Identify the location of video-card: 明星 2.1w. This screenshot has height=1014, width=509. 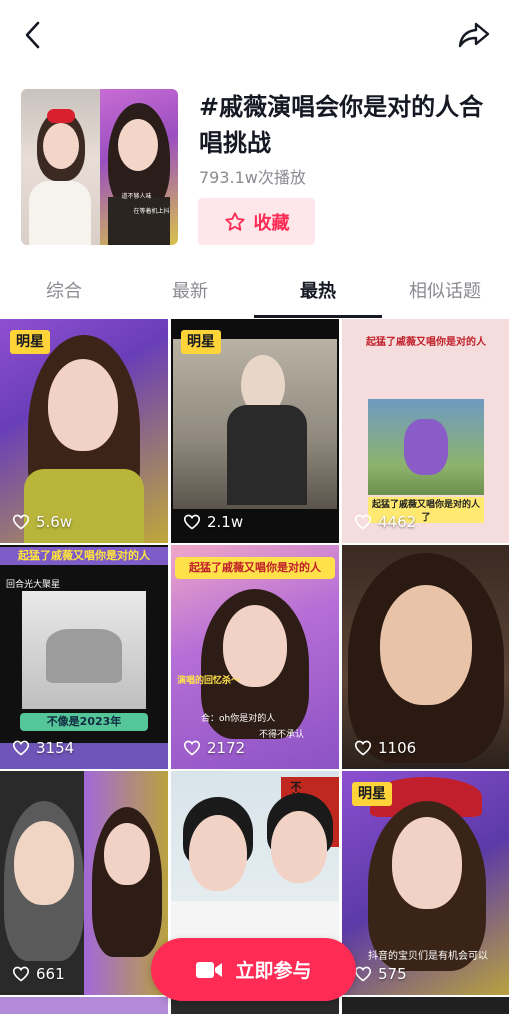
(255, 431).